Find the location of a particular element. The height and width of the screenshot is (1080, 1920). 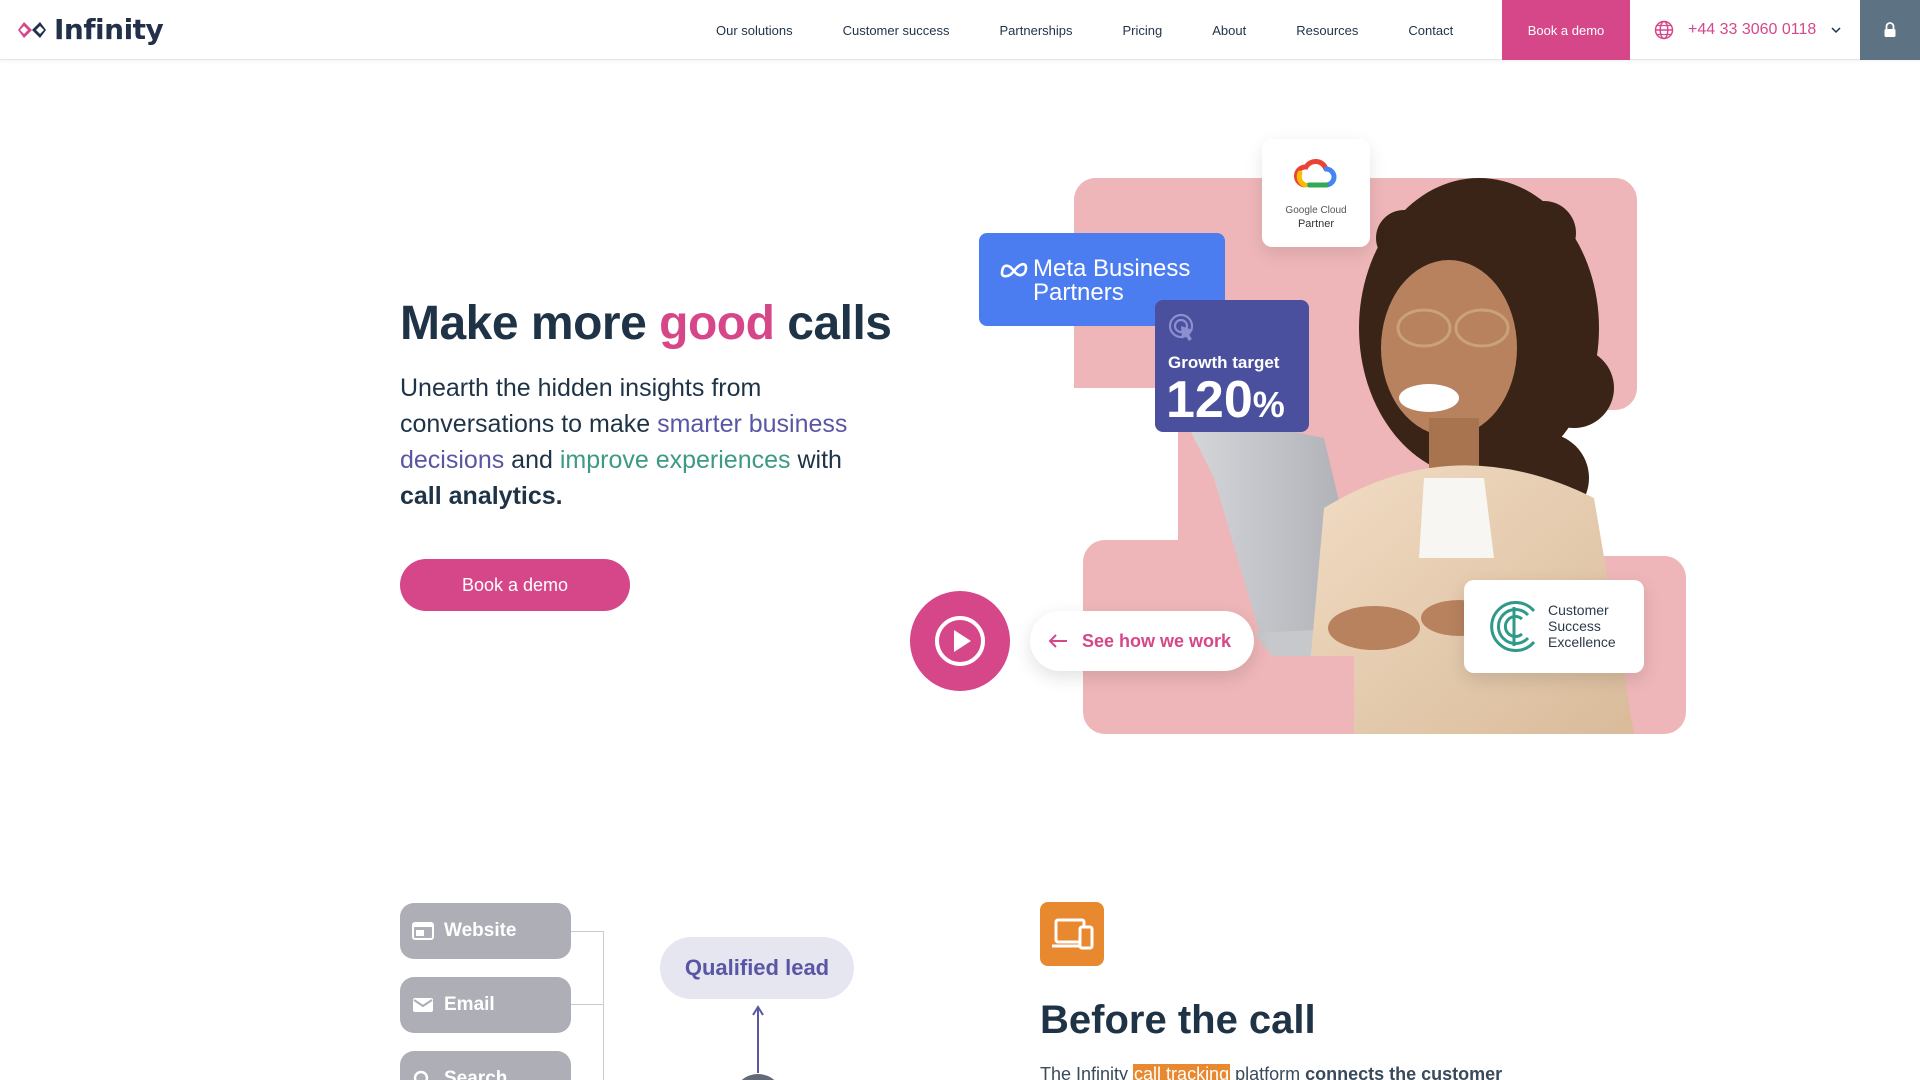

nav-customer-success: Customer success is located at coordinates (896, 30).